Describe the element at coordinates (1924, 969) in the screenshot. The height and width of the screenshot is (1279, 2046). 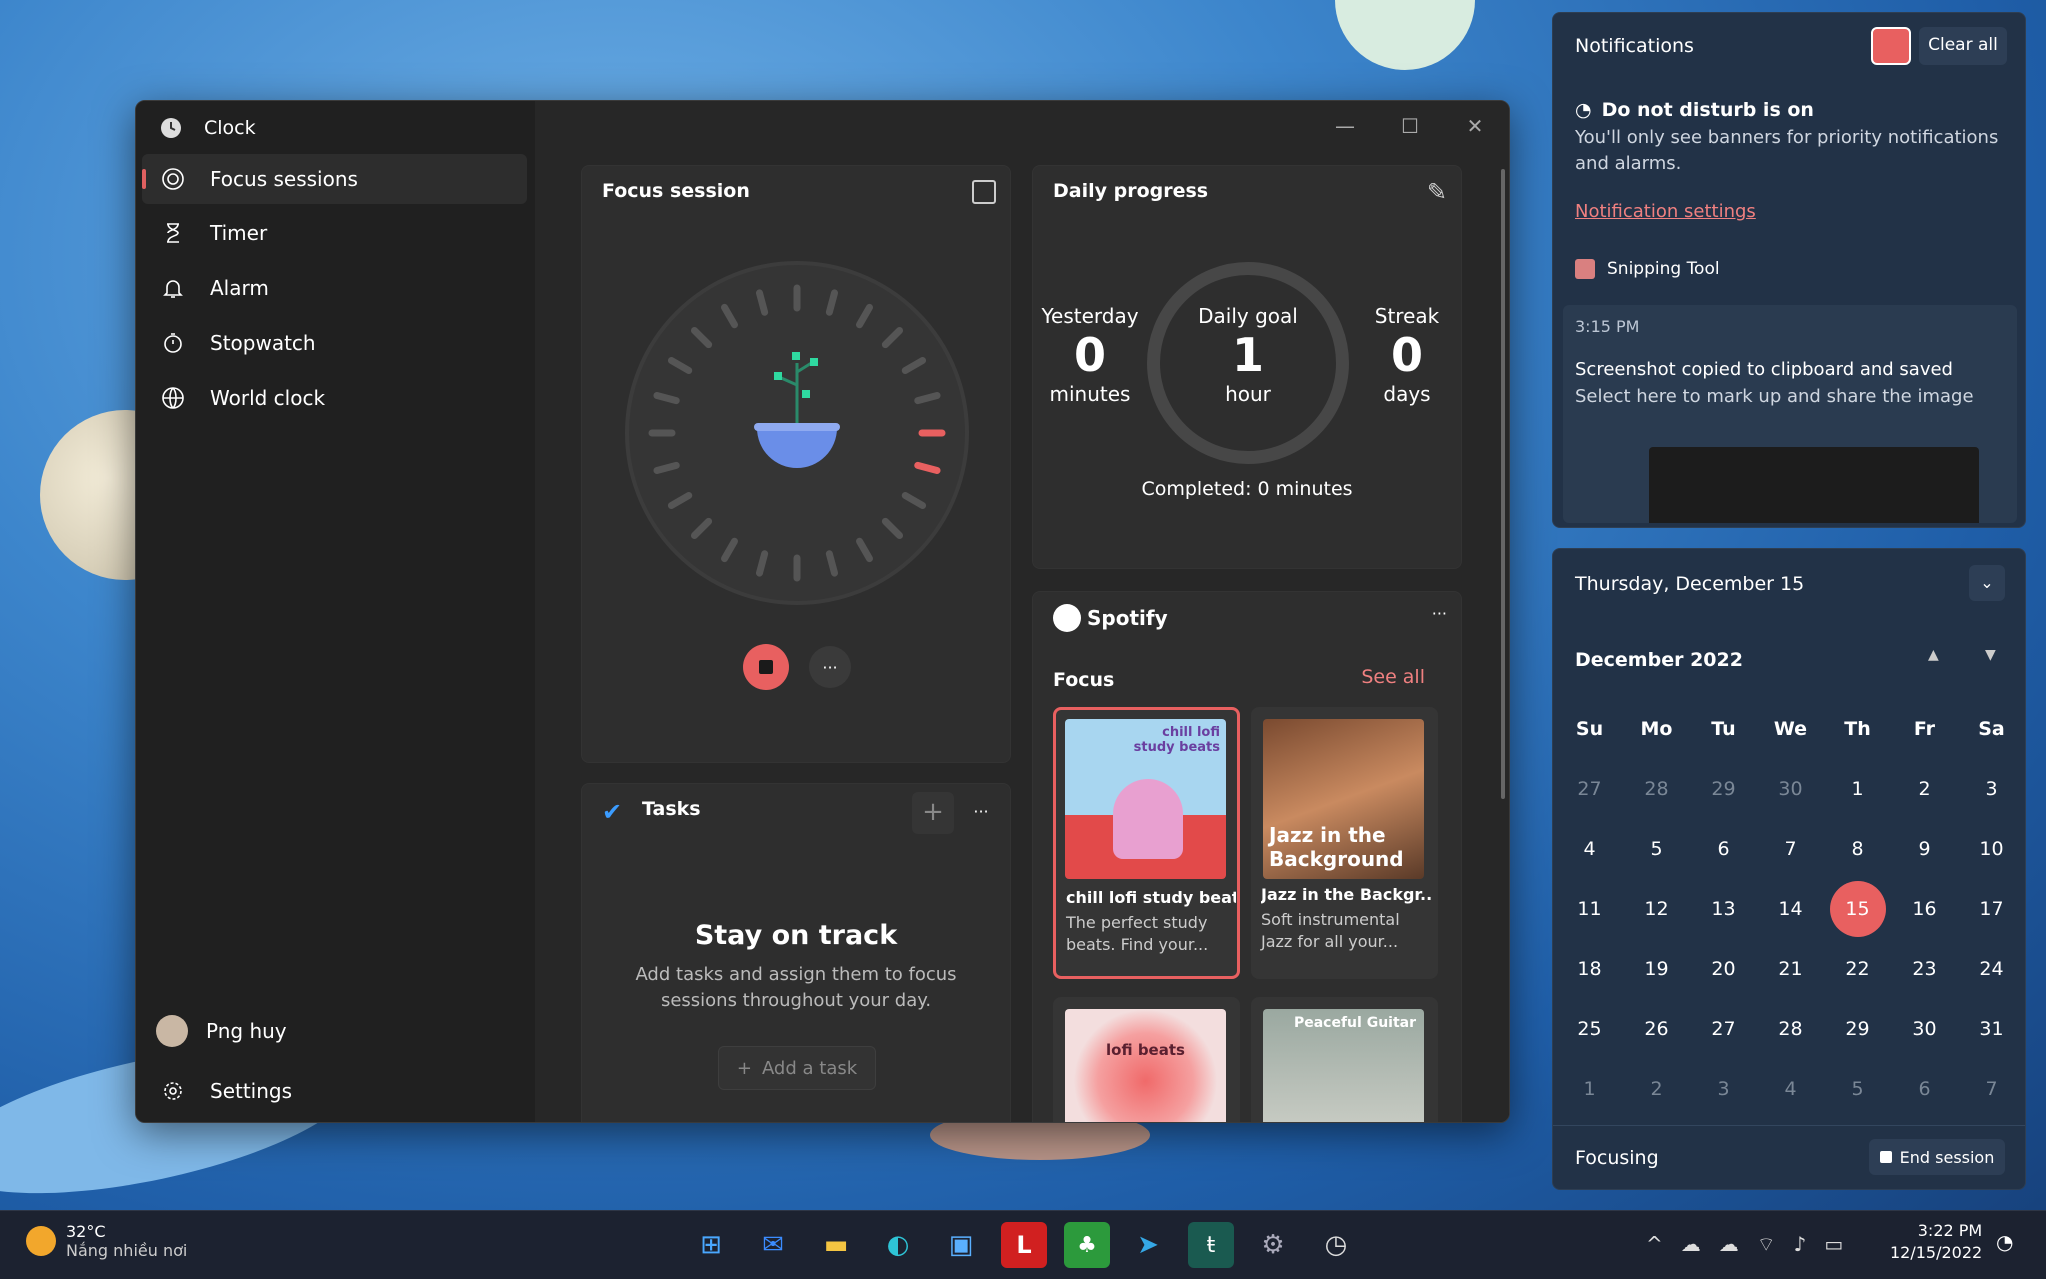
I see `calendar-day: 23` at that location.